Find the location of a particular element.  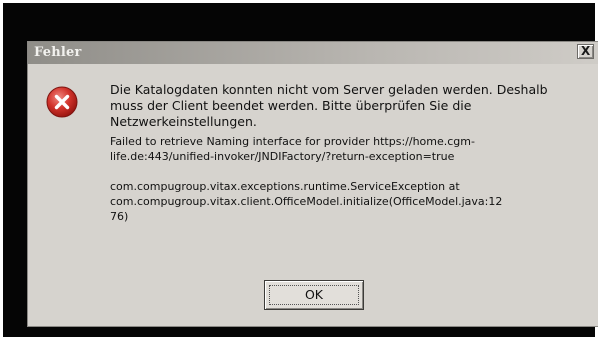

close-icon: X is located at coordinates (586, 51).